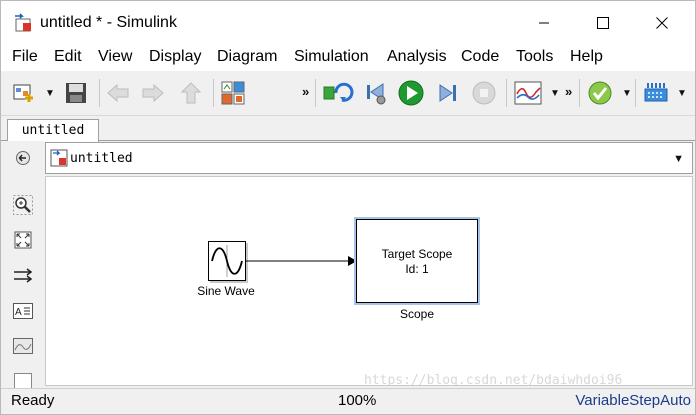 Image resolution: width=696 pixels, height=415 pixels. I want to click on menu-code: Code, so click(480, 57).